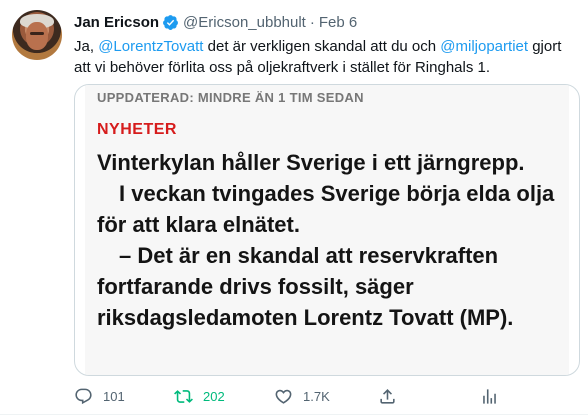 Image resolution: width=588 pixels, height=415 pixels. What do you see at coordinates (137, 129) in the screenshot?
I see `news-kicker: NYHETER` at bounding box center [137, 129].